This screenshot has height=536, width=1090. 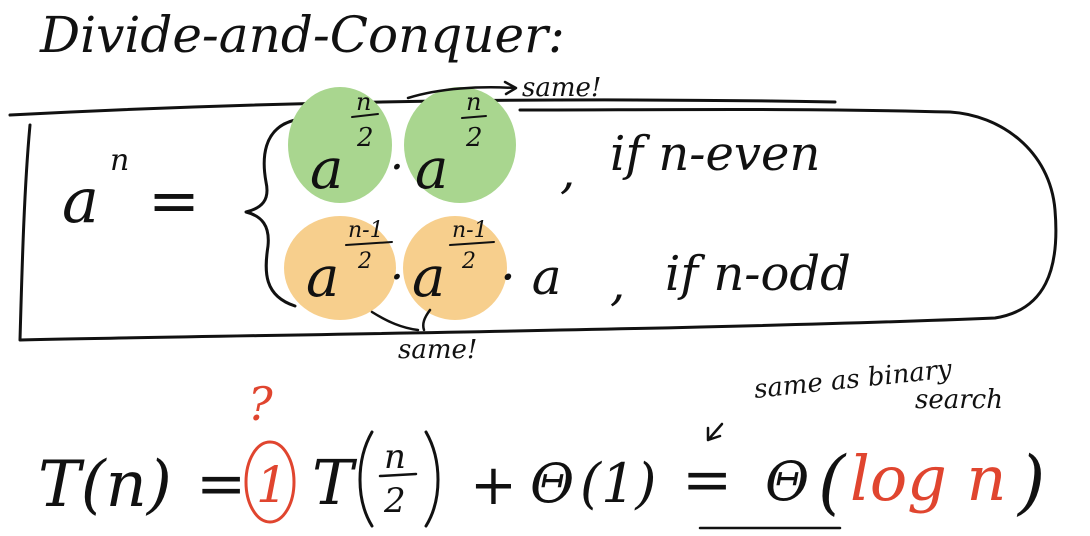 What do you see at coordinates (260, 404) in the screenshot?
I see `question-mark: ?` at bounding box center [260, 404].